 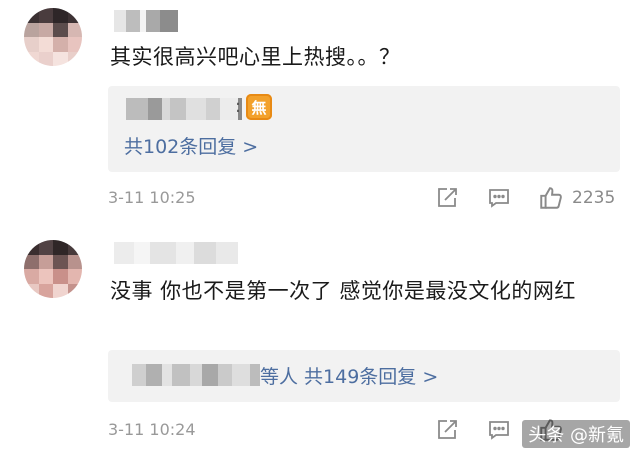 I want to click on watermark: 头条 @新氪, so click(x=576, y=434).